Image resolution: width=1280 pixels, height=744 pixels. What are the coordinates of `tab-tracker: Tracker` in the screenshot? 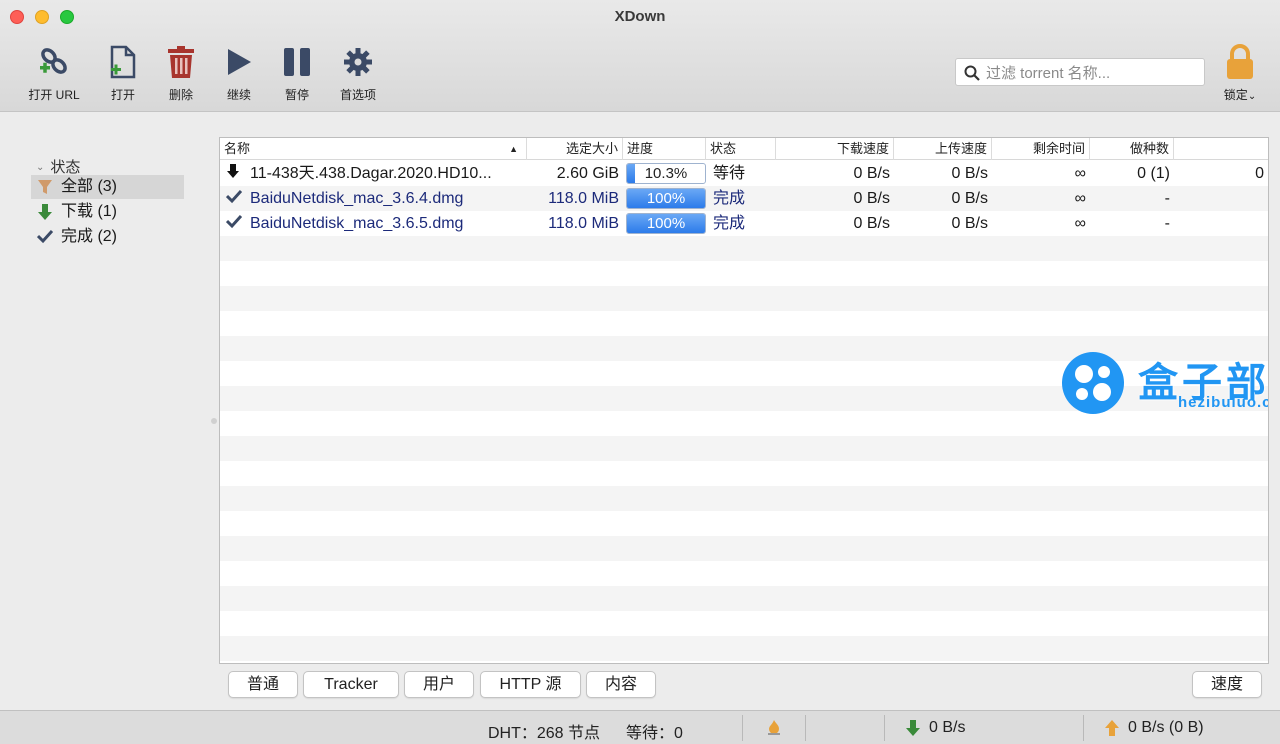 It's located at (351, 684).